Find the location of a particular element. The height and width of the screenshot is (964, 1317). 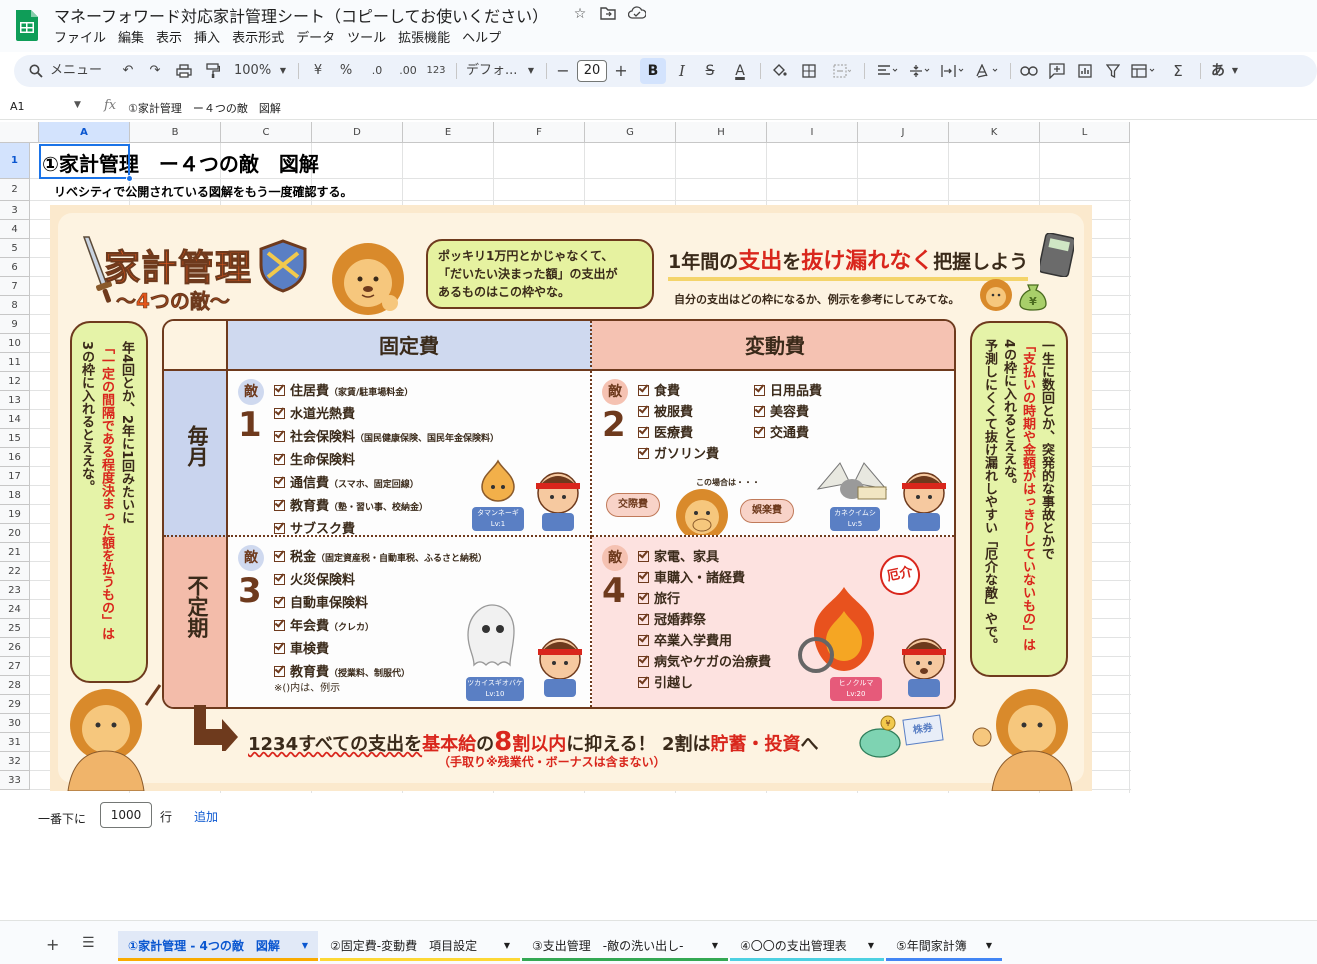

insert-chart-icon is located at coordinates (1085, 71).